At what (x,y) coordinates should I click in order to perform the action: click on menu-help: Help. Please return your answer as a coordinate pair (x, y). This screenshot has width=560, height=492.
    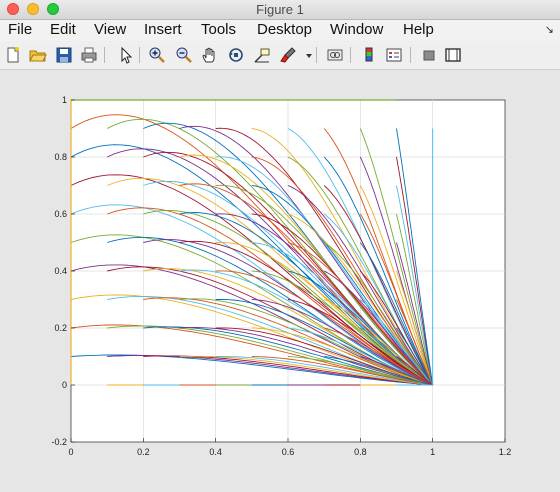
    Looking at the image, I should click on (418, 29).